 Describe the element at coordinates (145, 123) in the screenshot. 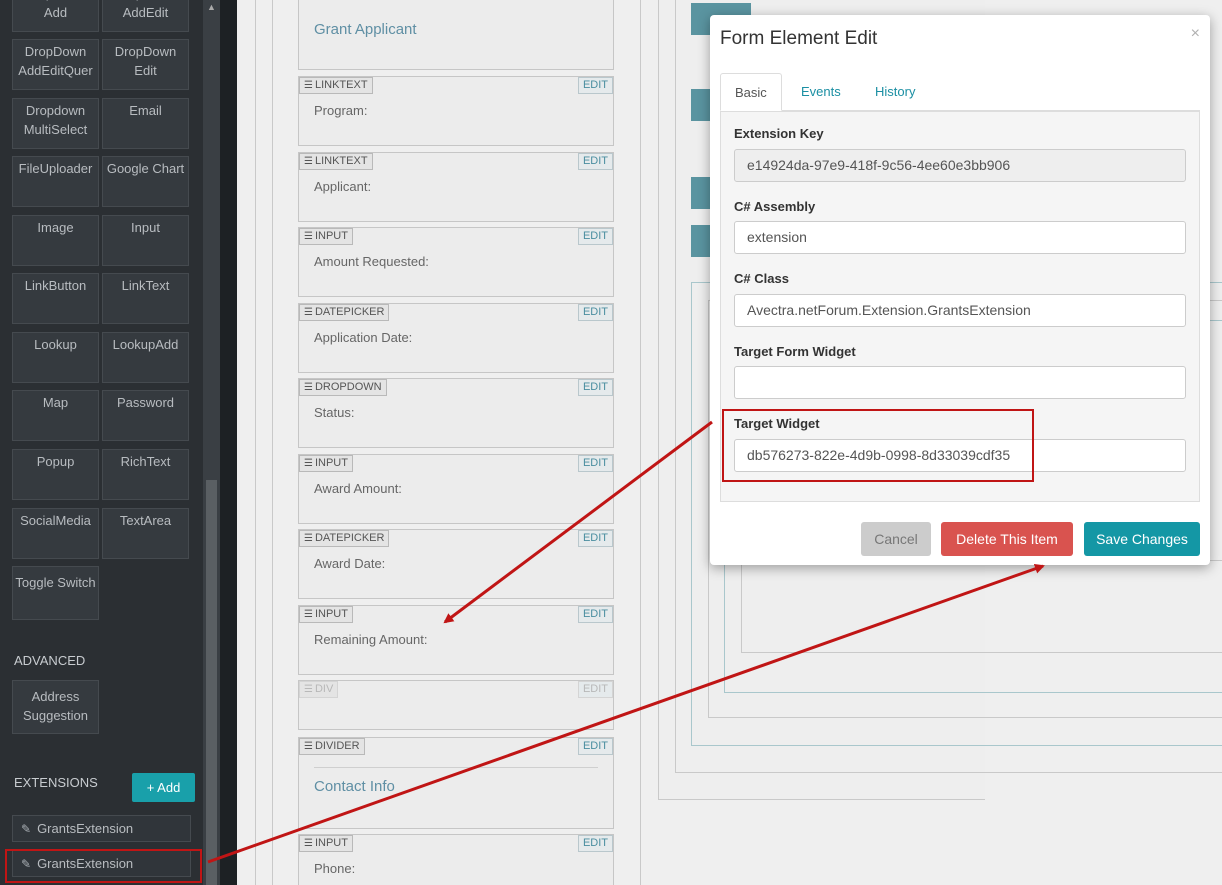

I see `palette-tile: Email` at that location.